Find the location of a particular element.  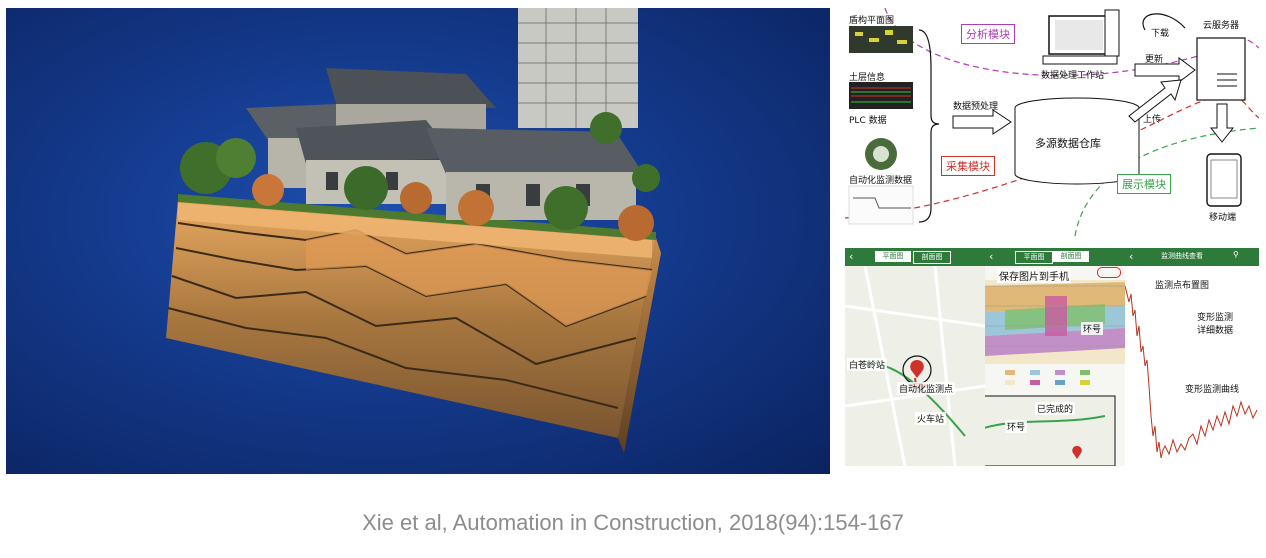

curve-screen: ‹ 监测曲线查看 ⚲ 监测点布置图 变形监测 详细数据 变形监测曲线 is located at coordinates (1192, 357).